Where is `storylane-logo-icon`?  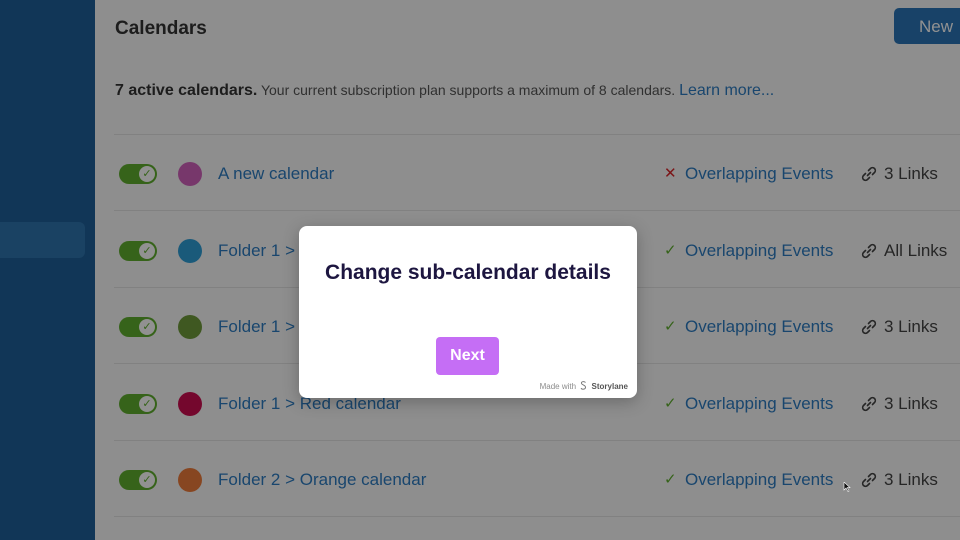
storylane-logo-icon is located at coordinates (583, 385).